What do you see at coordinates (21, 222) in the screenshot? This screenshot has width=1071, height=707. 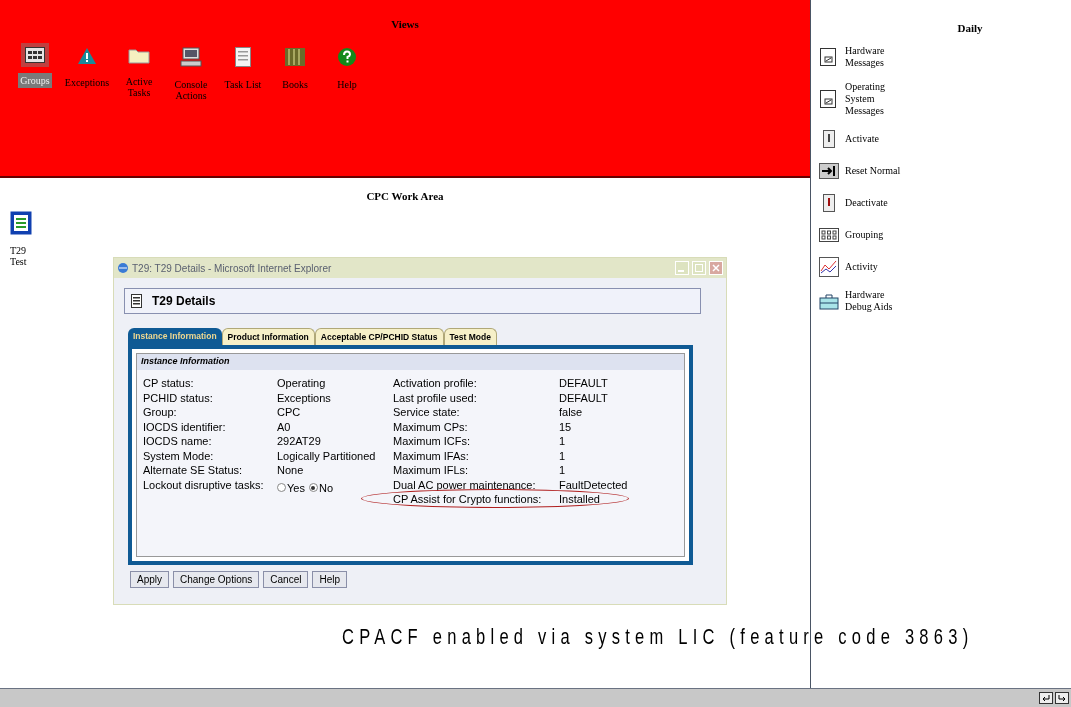 I see `cpc-icon` at bounding box center [21, 222].